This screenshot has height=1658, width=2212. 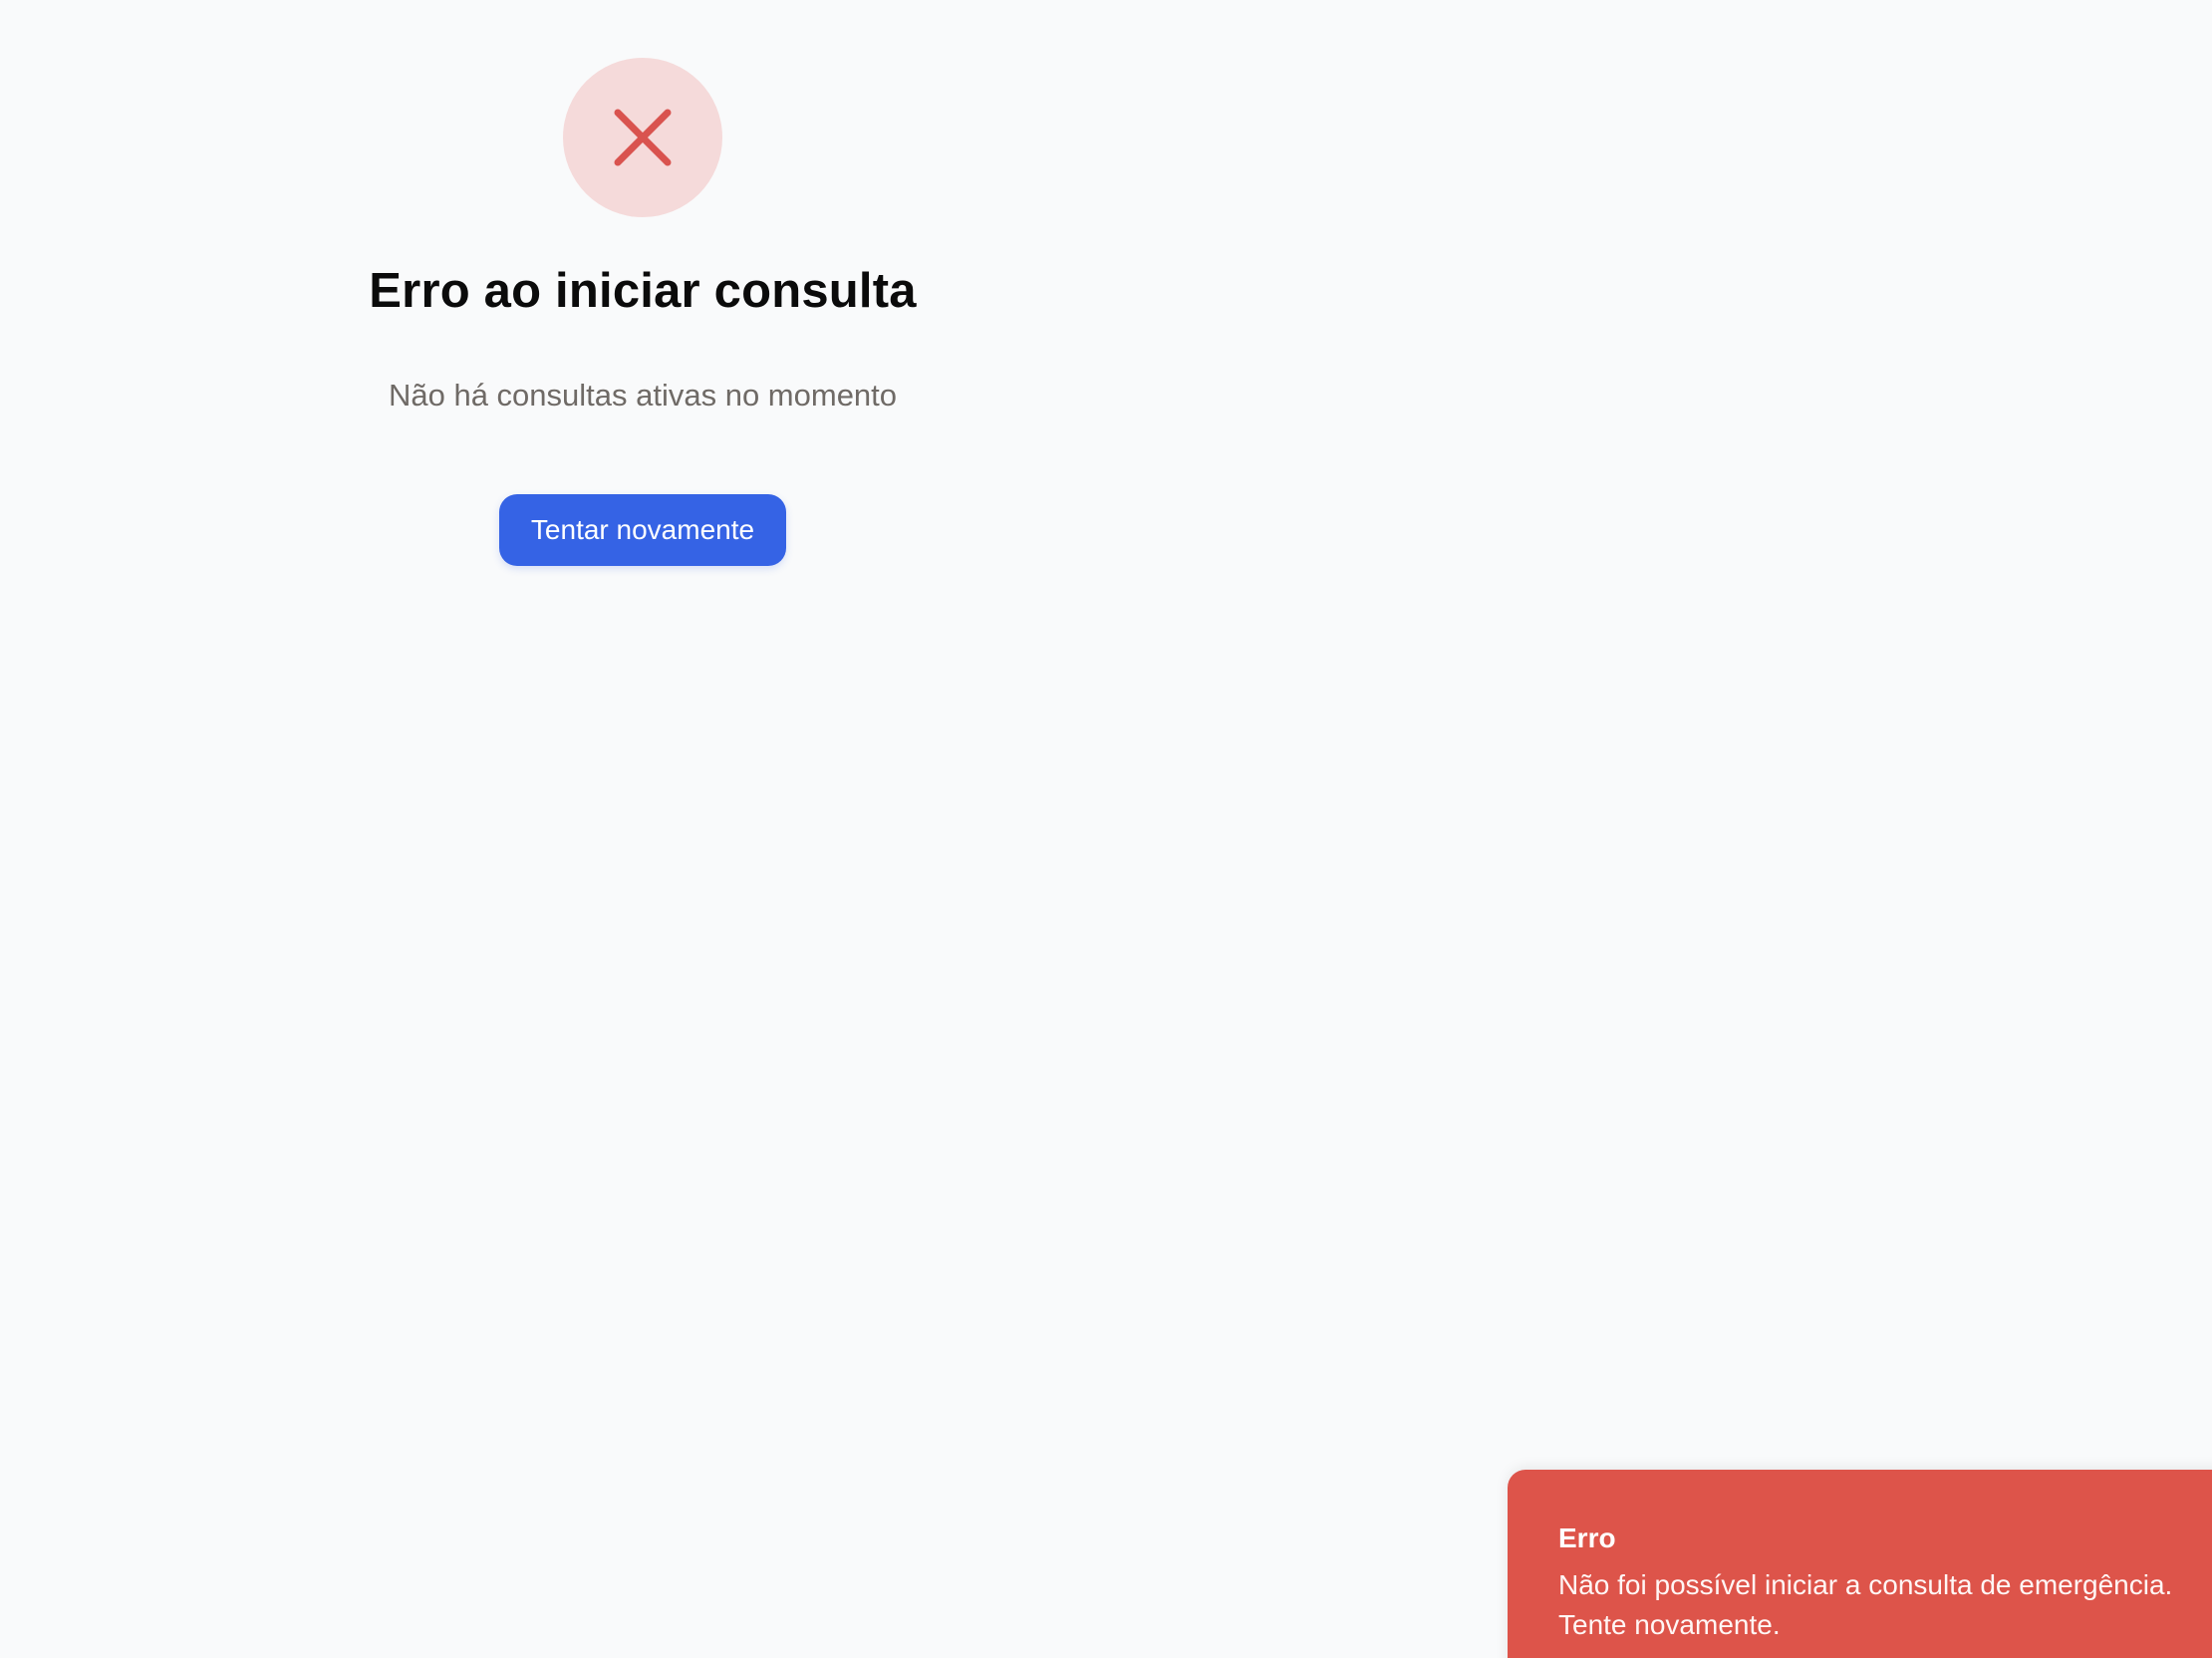 I want to click on error-title: Erro ao iniciar consulta, so click(x=643, y=291).